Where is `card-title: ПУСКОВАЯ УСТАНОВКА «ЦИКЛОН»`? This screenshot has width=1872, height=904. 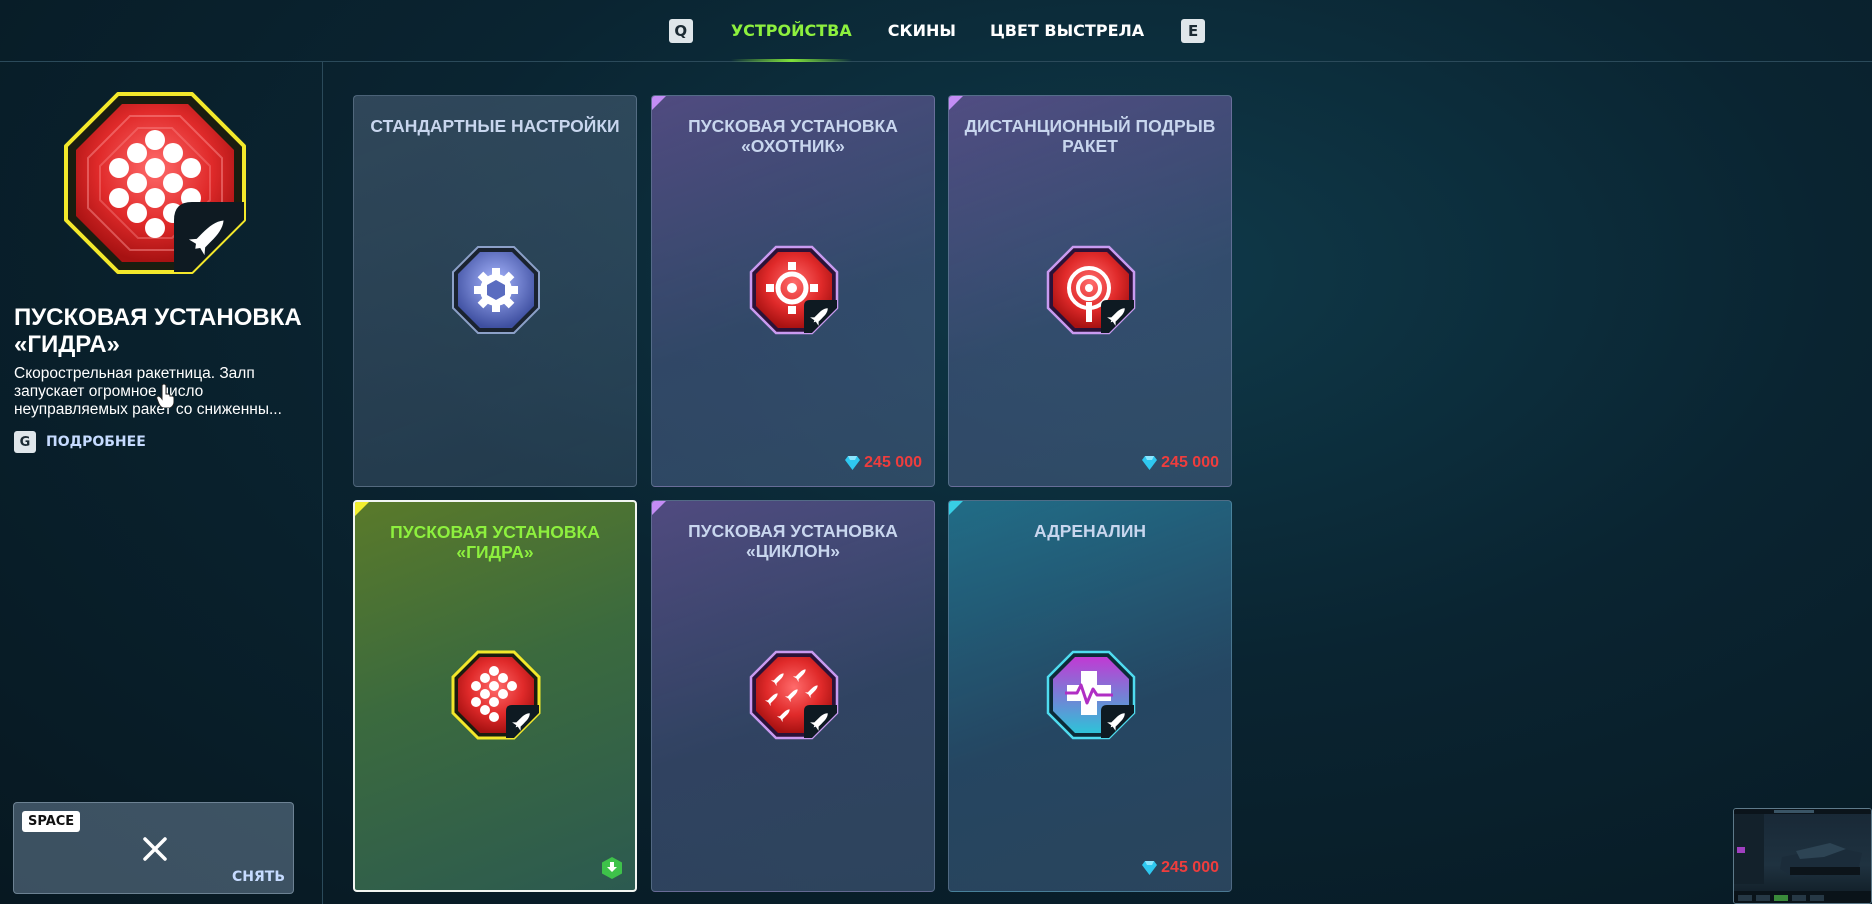 card-title: ПУСКОВАЯ УСТАНОВКА «ЦИКЛОН» is located at coordinates (793, 541).